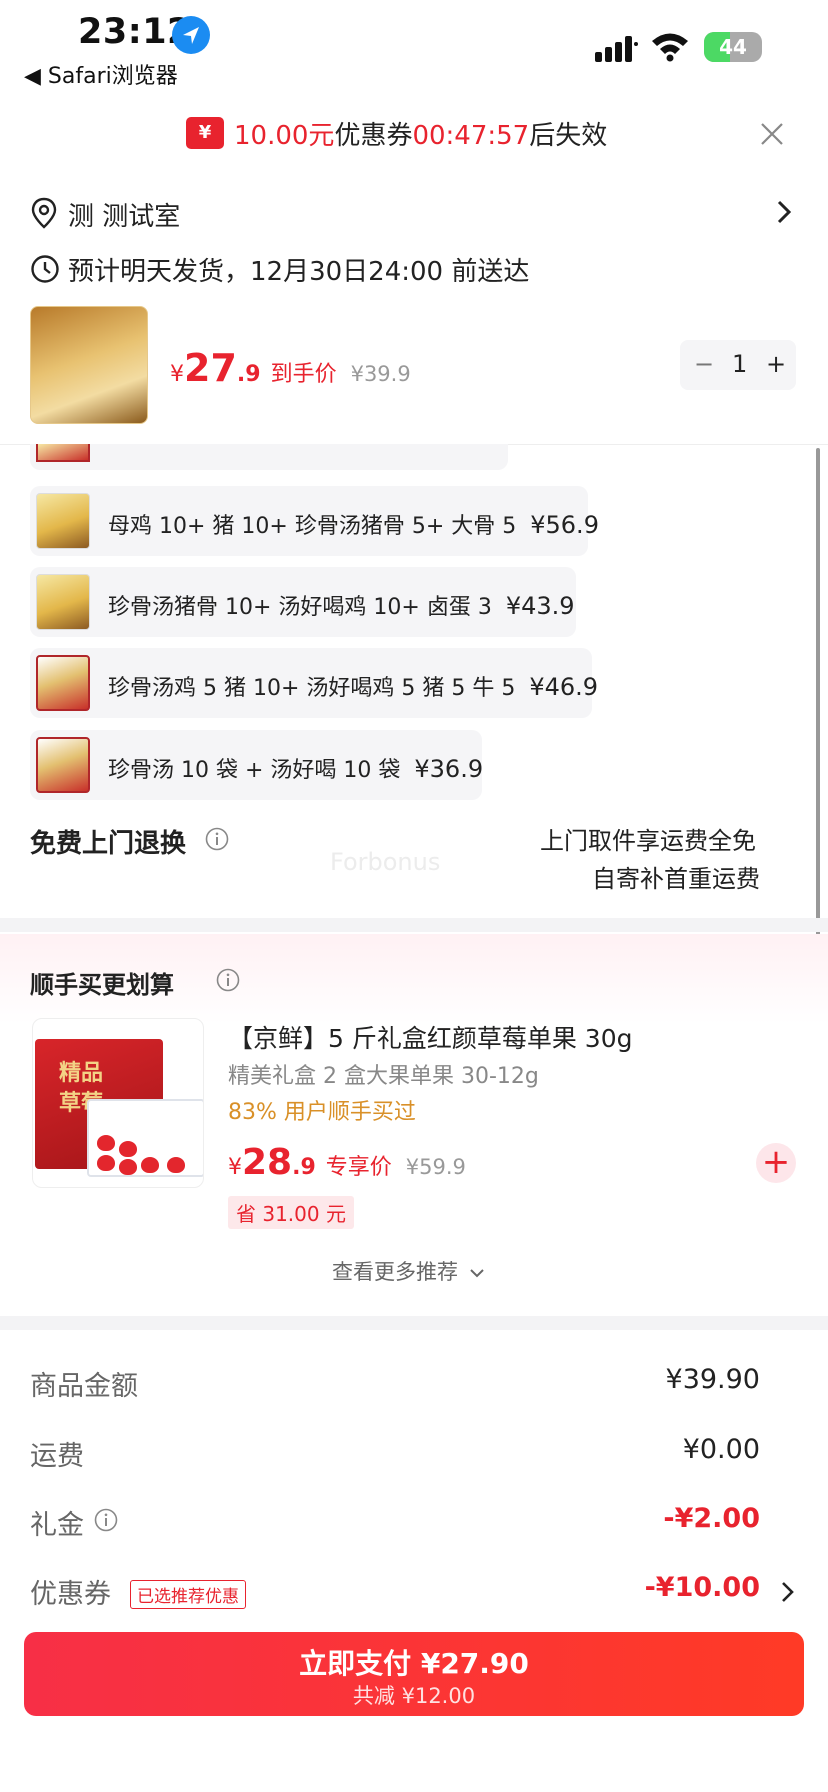 Image resolution: width=828 pixels, height=1792 pixels. What do you see at coordinates (254, 770) in the screenshot?
I see `variant-label: 珍骨汤 10 袋 + 汤好喝 10 袋` at bounding box center [254, 770].